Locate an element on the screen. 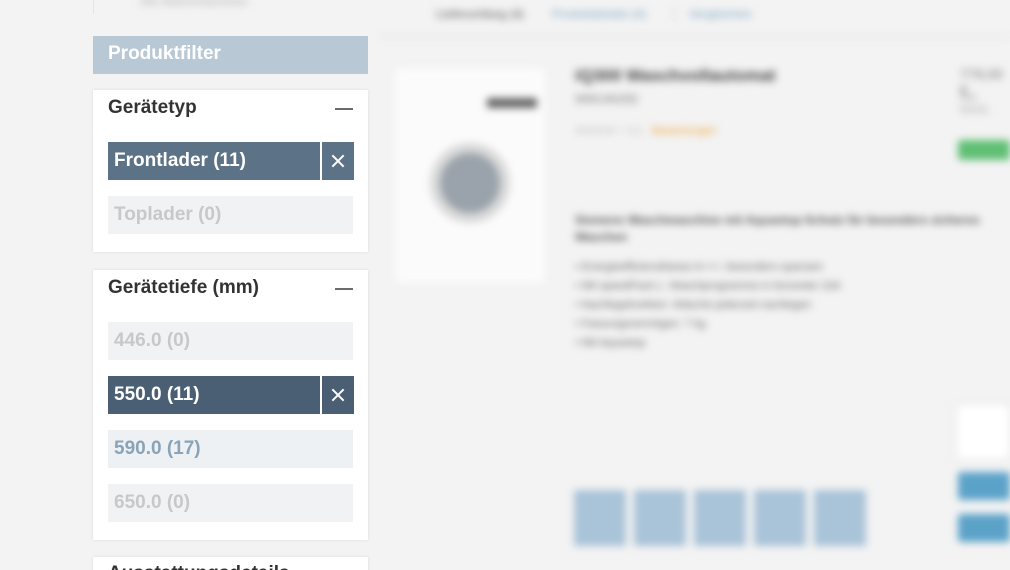  feature-item: Mit Aquastop is located at coordinates (792, 343).